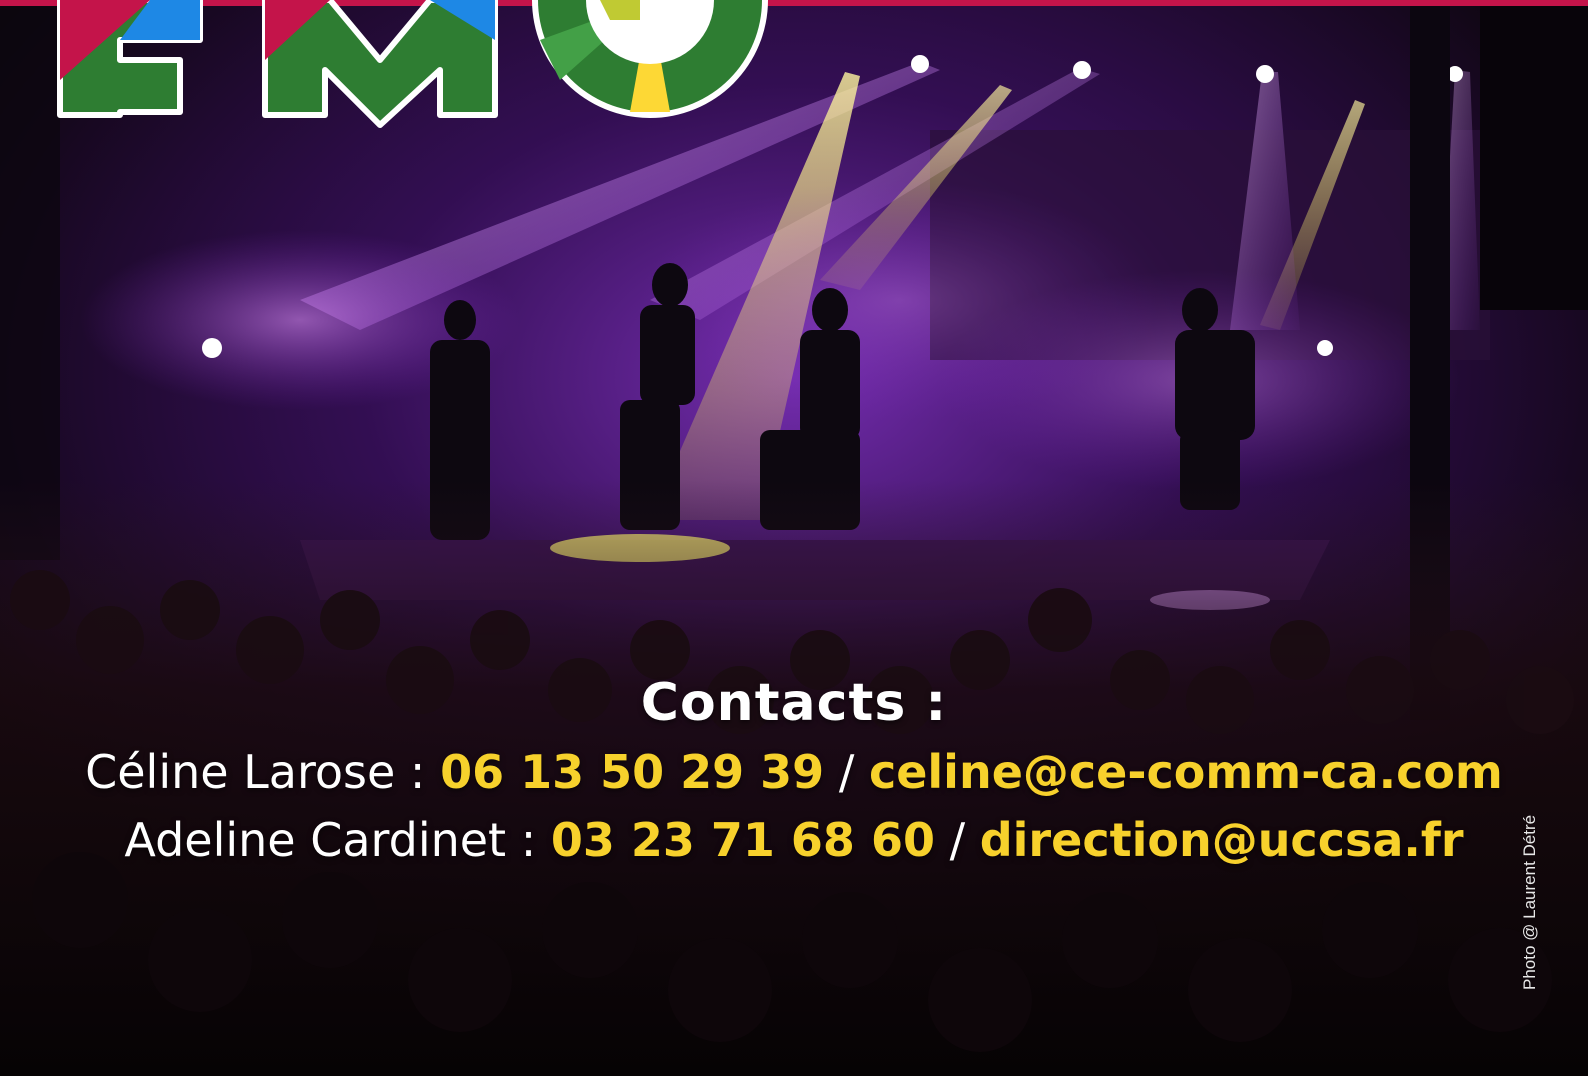 The width and height of the screenshot is (1588, 1076). Describe the element at coordinates (412, 64) in the screenshot. I see `fmo-logo` at that location.